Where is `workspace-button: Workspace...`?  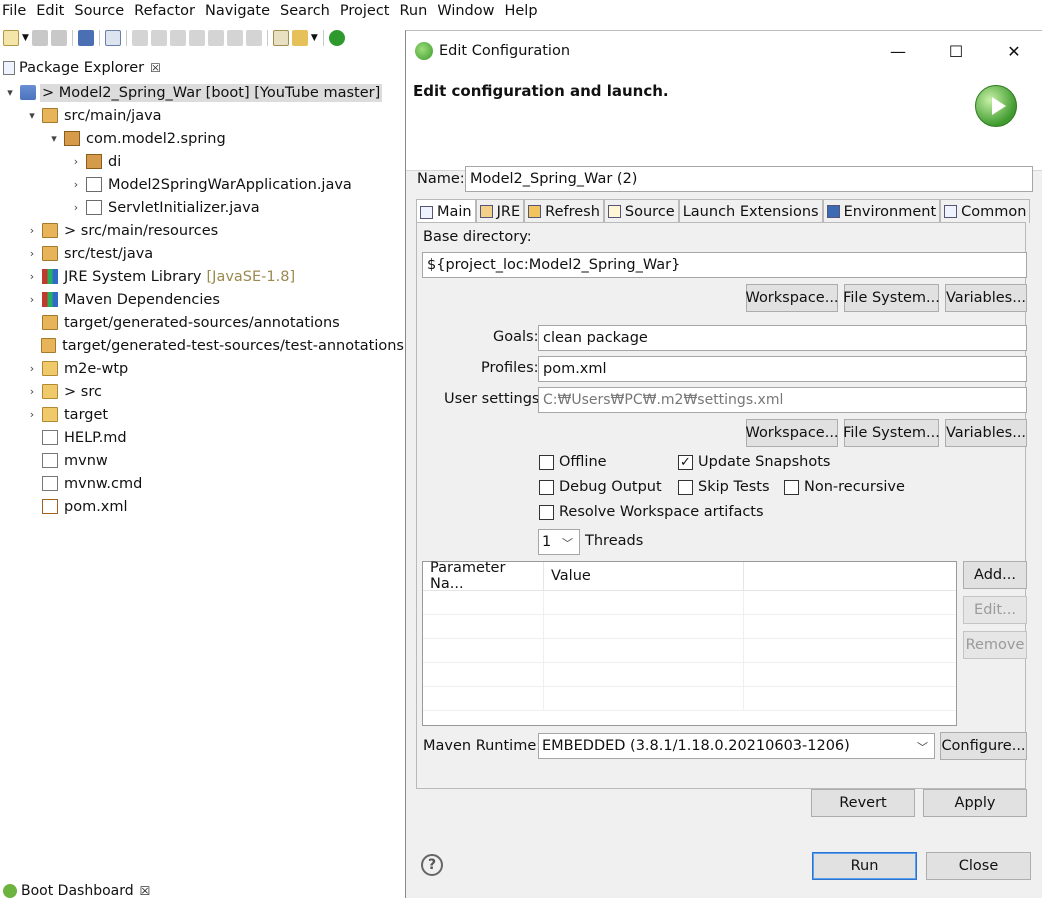
workspace-button: Workspace... is located at coordinates (792, 298).